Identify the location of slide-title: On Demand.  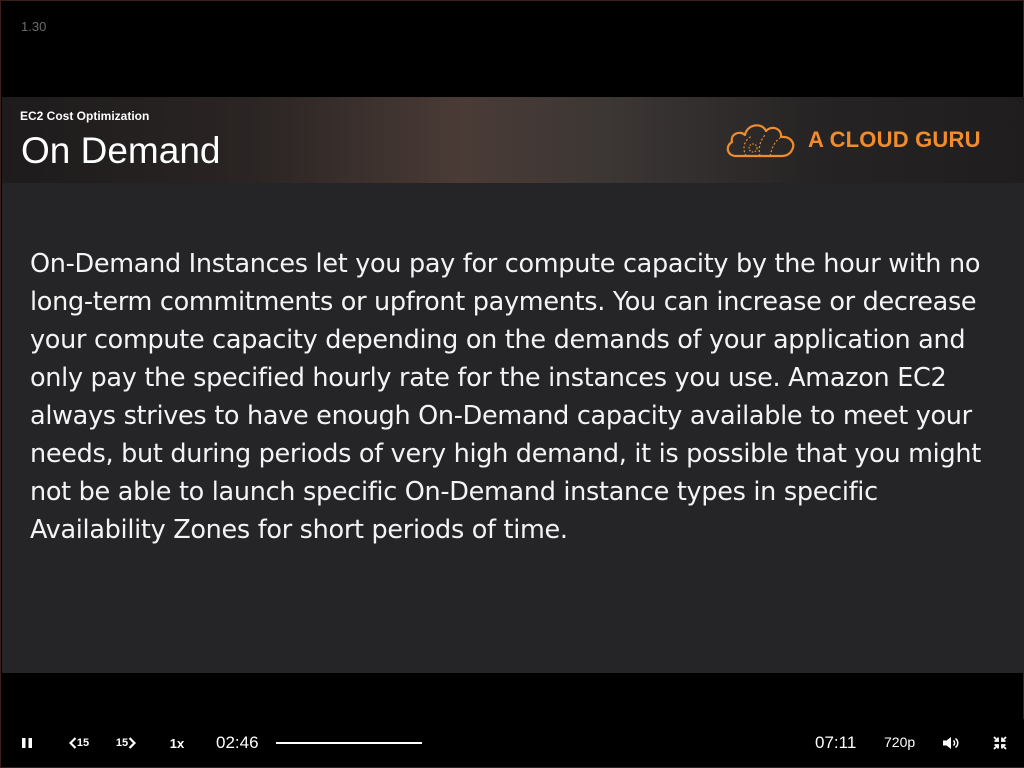
(121, 150).